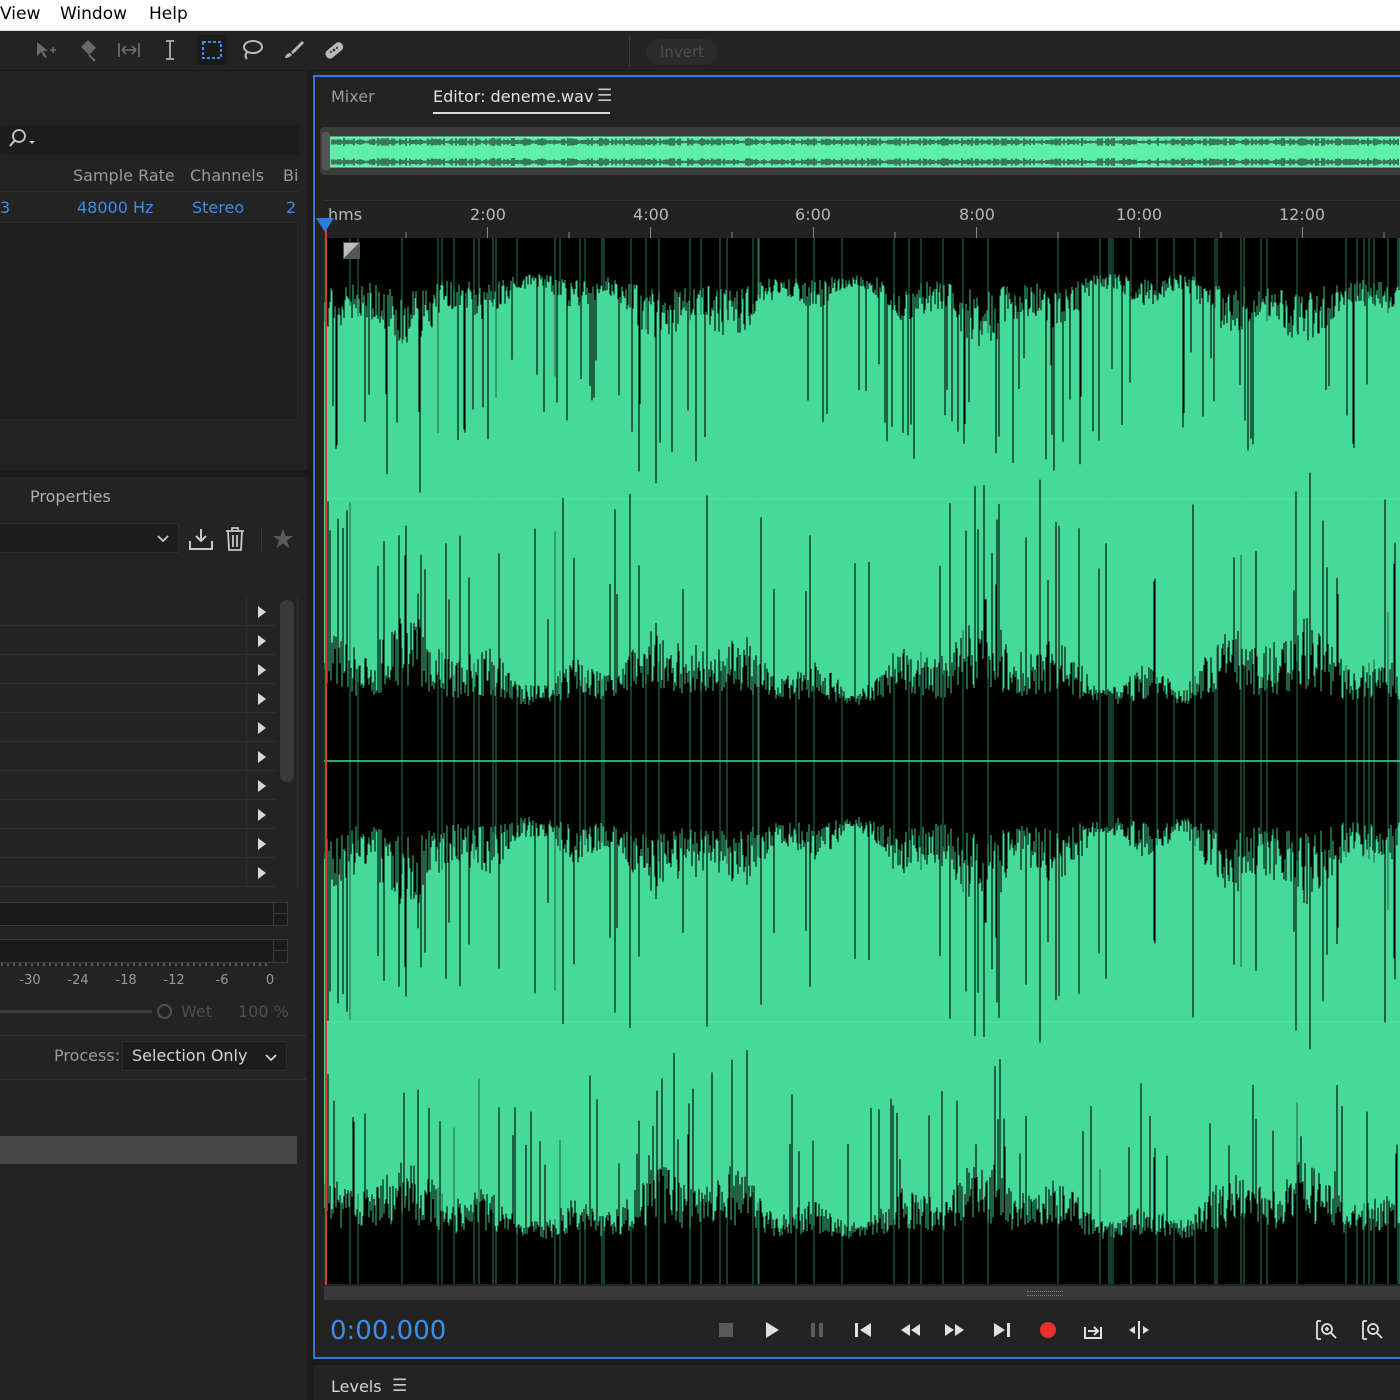 The width and height of the screenshot is (1400, 1400). Describe the element at coordinates (70, 496) in the screenshot. I see `tab-properties: Properties` at that location.